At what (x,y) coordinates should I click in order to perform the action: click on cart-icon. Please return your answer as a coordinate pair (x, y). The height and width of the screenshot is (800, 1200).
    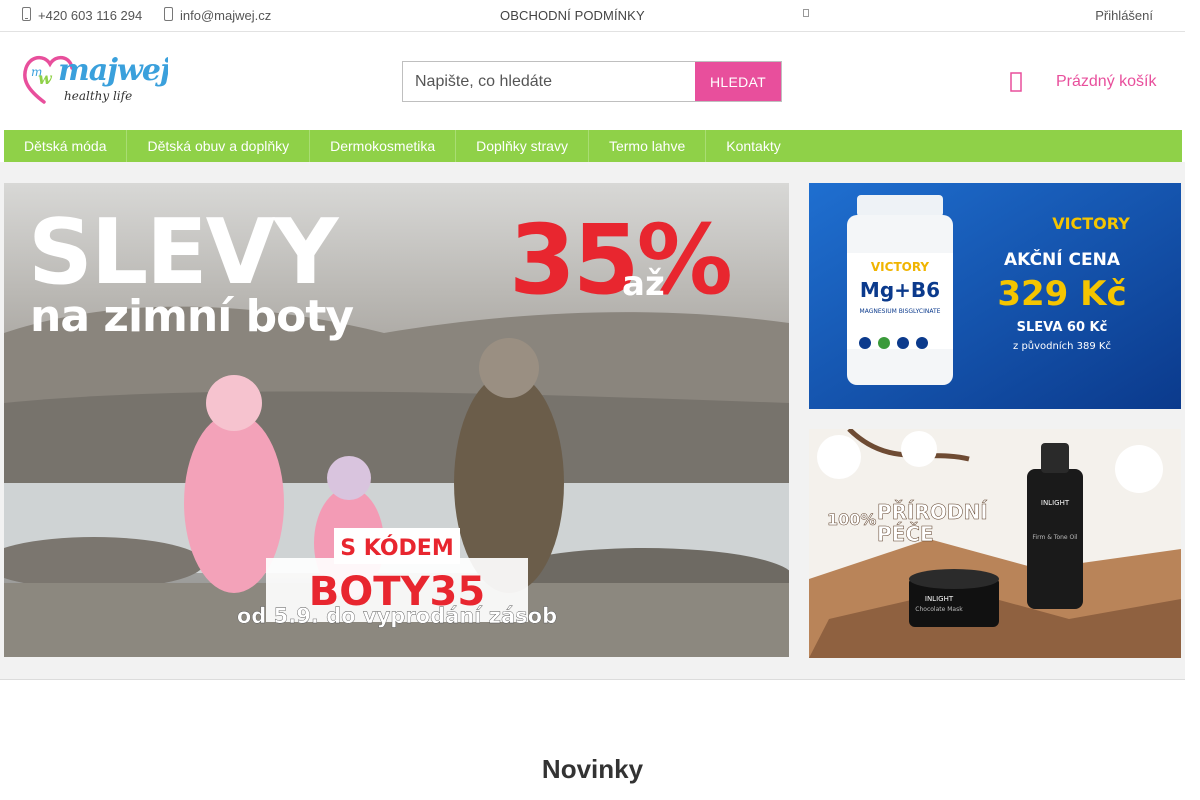
    Looking at the image, I should click on (1019, 82).